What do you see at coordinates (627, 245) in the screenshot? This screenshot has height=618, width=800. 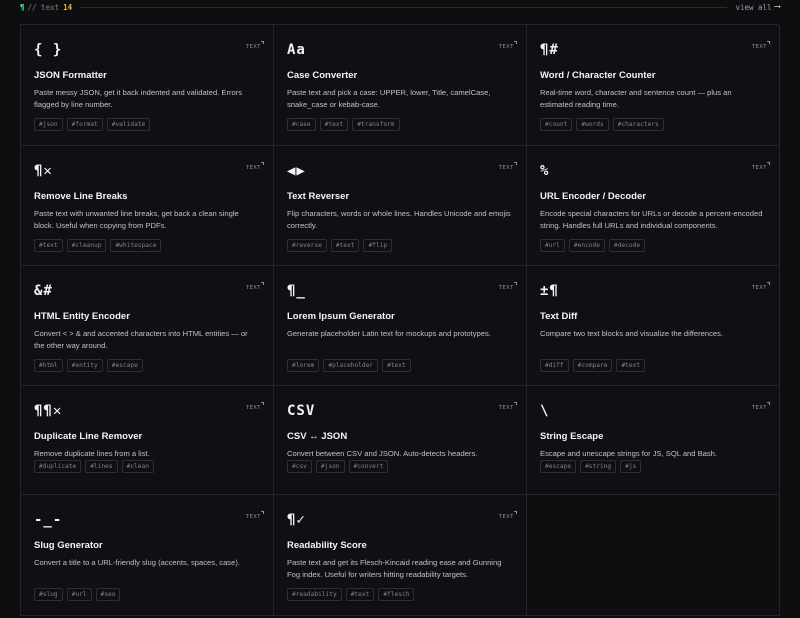 I see `tag-chip: #decode` at bounding box center [627, 245].